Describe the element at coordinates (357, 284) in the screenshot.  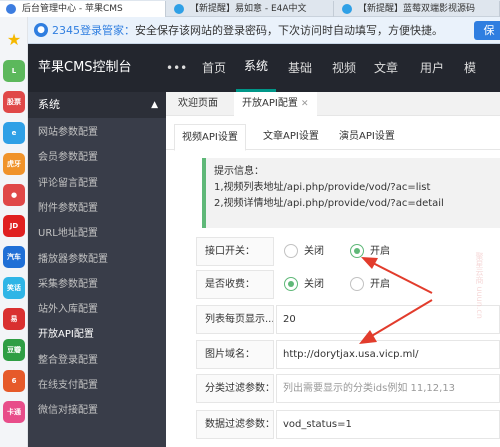
I see `charge-on-radio` at that location.